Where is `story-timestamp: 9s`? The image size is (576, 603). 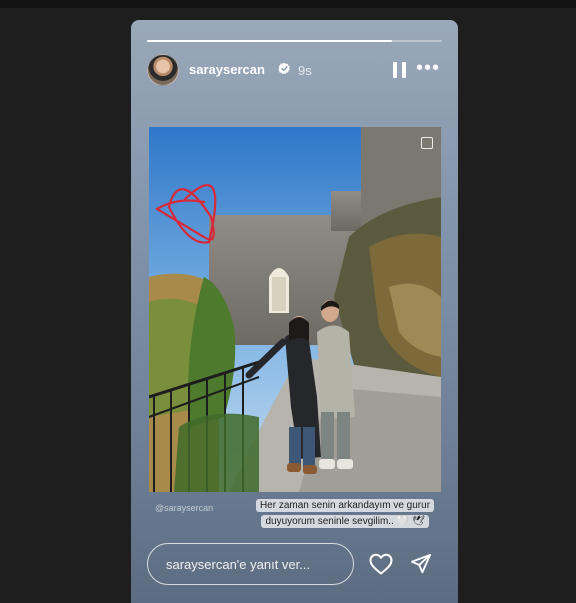
story-timestamp: 9s is located at coordinates (305, 70).